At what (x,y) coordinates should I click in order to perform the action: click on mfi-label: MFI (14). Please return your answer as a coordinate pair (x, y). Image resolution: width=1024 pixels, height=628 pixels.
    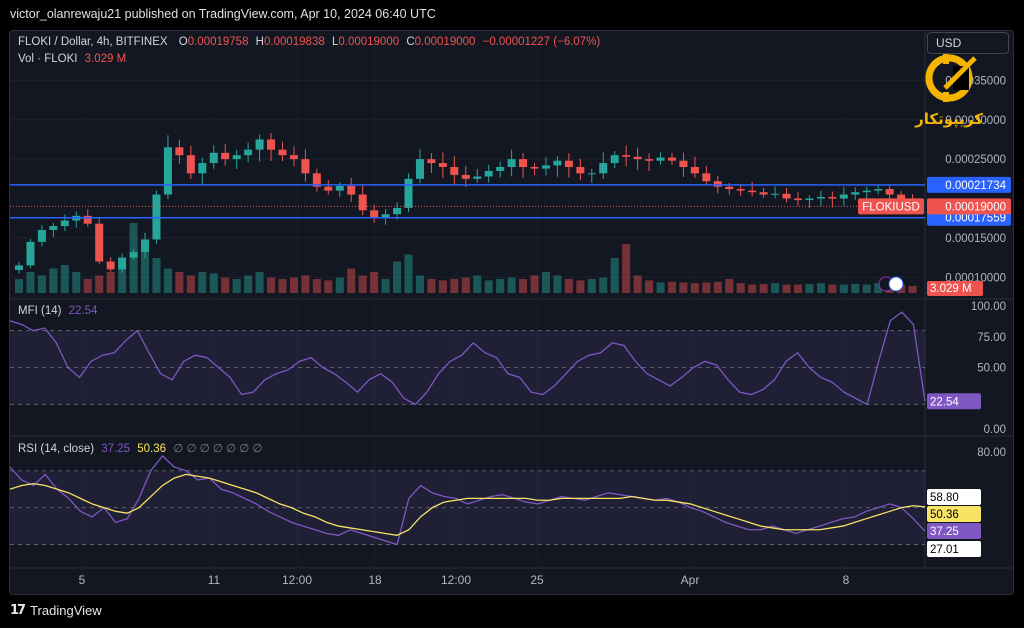
    Looking at the image, I should click on (39, 311).